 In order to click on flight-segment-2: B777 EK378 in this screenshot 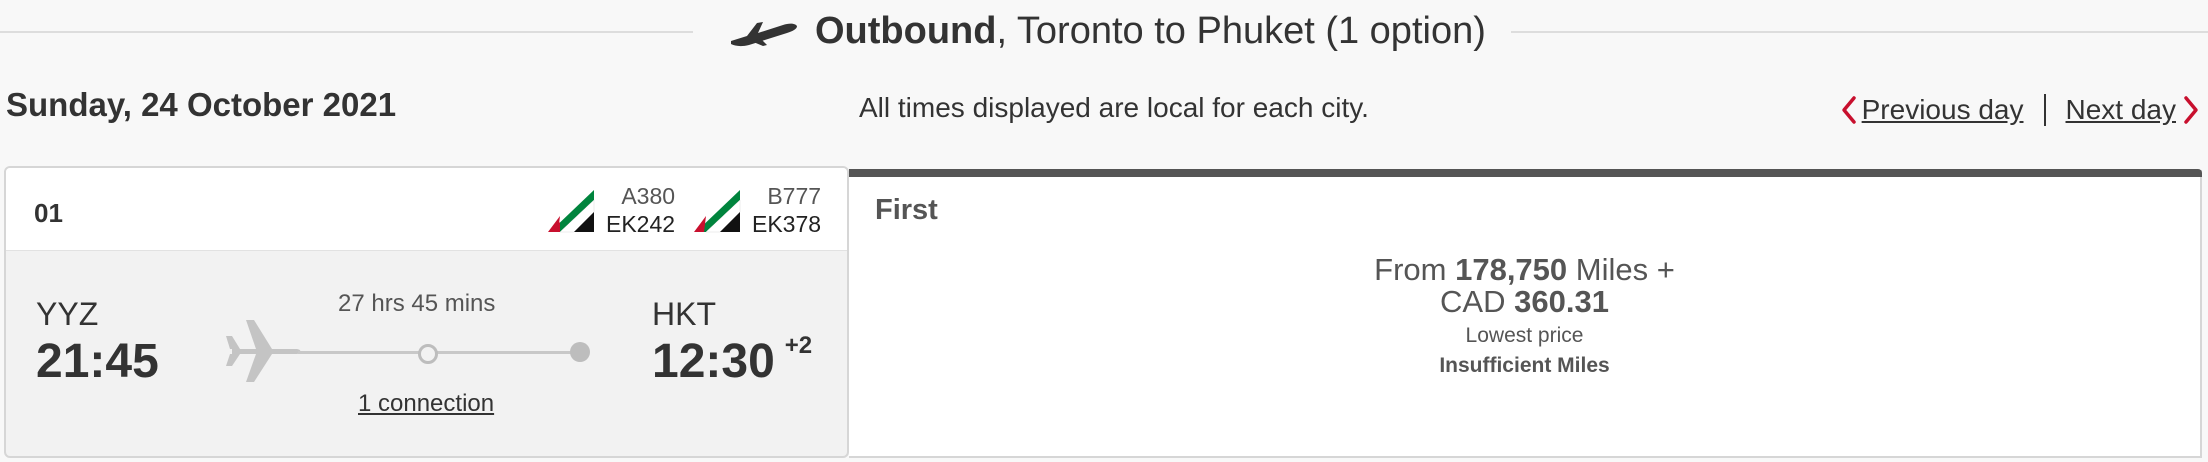, I will do `click(756, 210)`.